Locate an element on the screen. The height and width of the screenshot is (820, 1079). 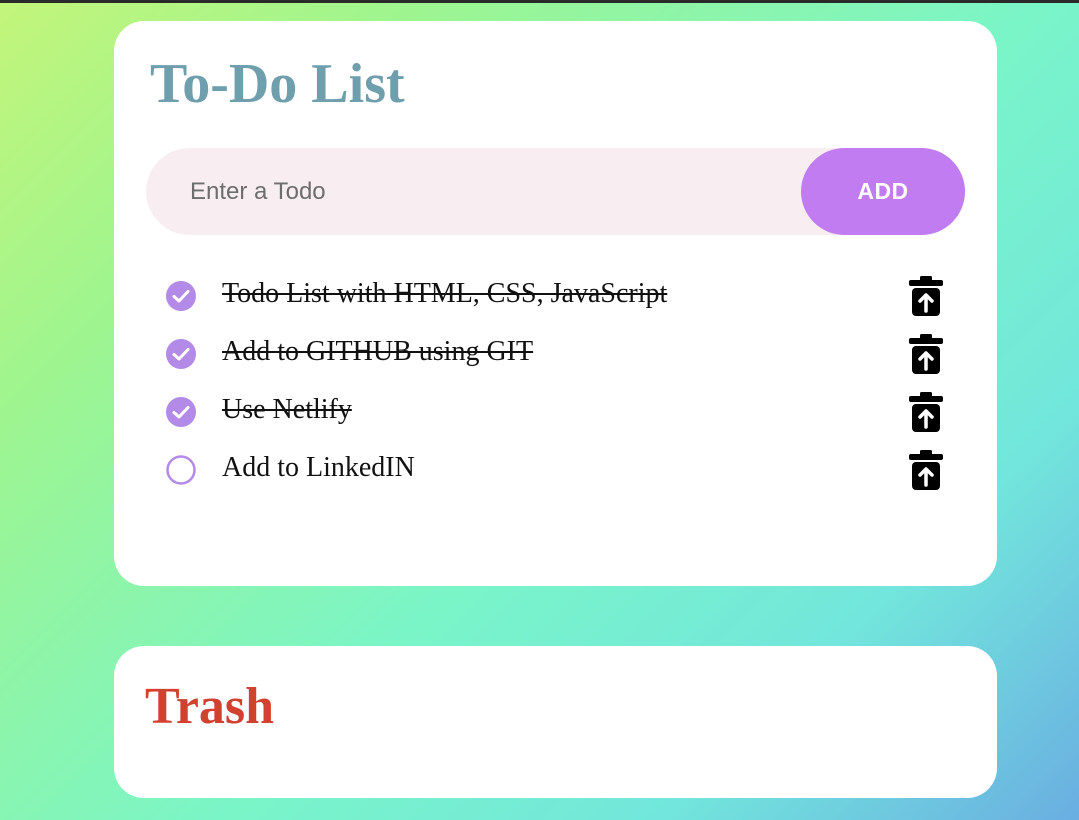
todo-item: Add to GITHUB using GIT is located at coordinates (559, 355).